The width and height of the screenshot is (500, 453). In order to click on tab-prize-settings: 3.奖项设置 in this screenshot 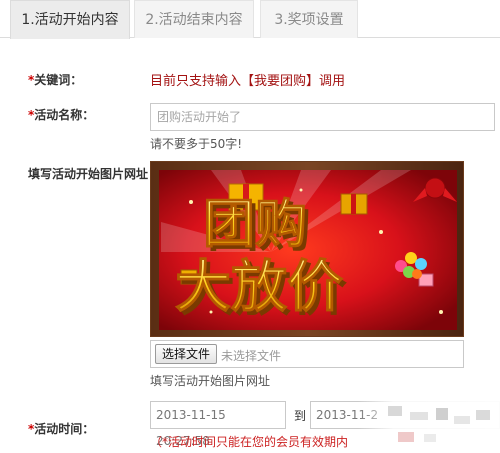, I will do `click(309, 19)`.